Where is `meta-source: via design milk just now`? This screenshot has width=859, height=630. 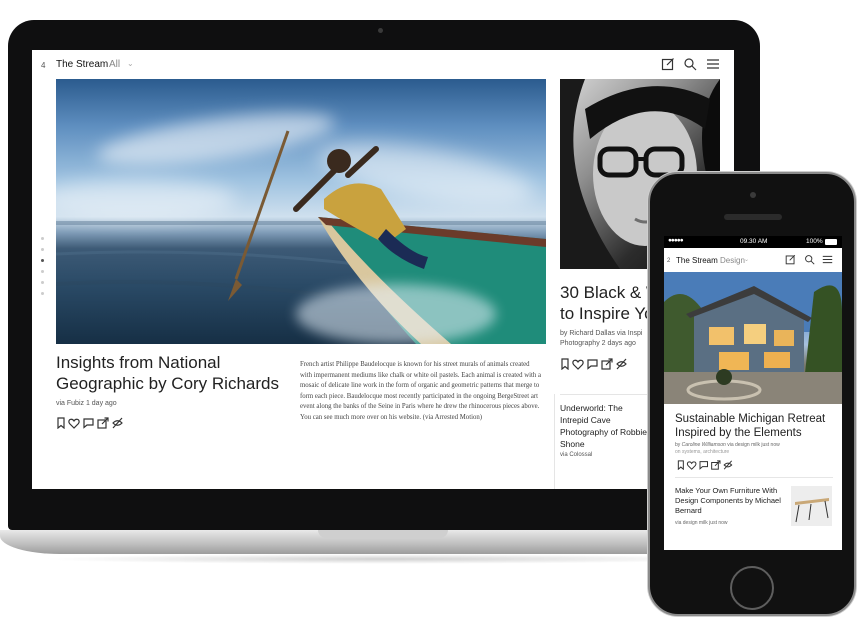 meta-source: via design milk just now is located at coordinates (752, 445).